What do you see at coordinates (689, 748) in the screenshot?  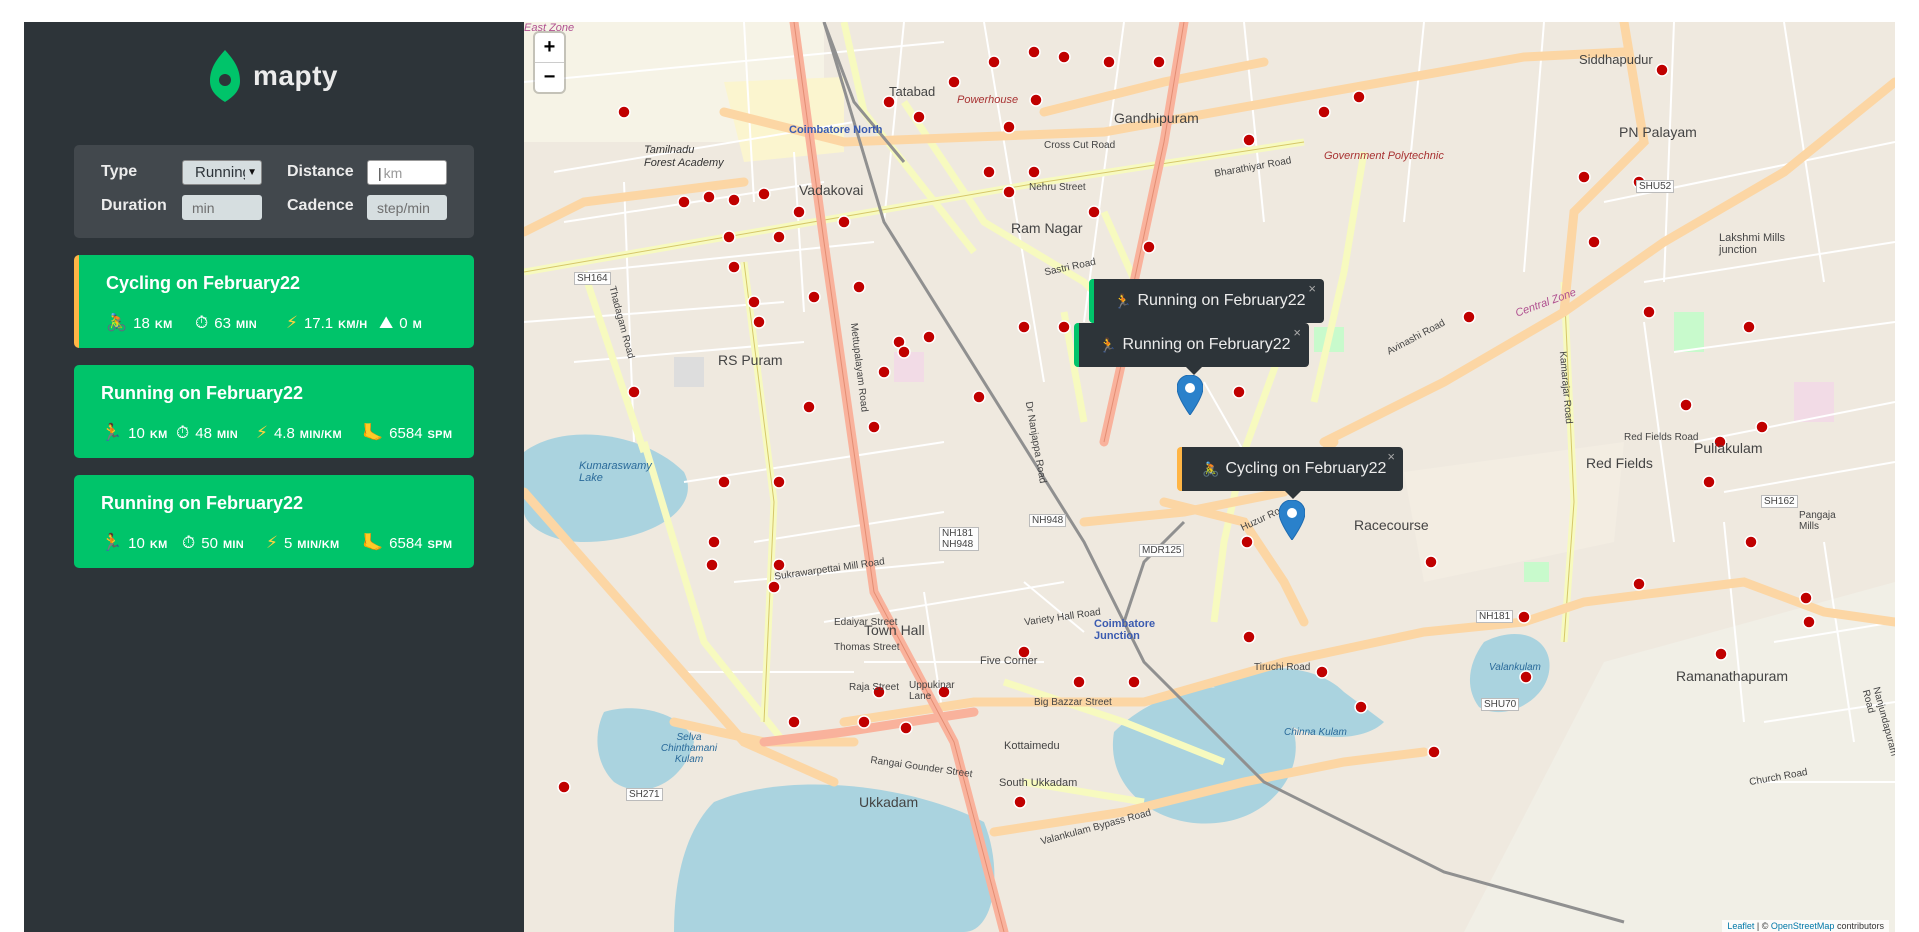 I see `map-label: Selva Chinthamani Kulam` at bounding box center [689, 748].